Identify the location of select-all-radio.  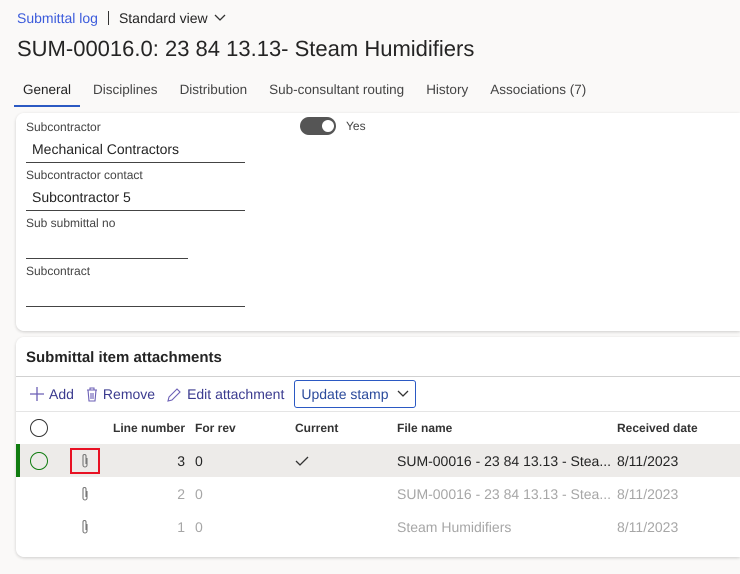
(39, 428).